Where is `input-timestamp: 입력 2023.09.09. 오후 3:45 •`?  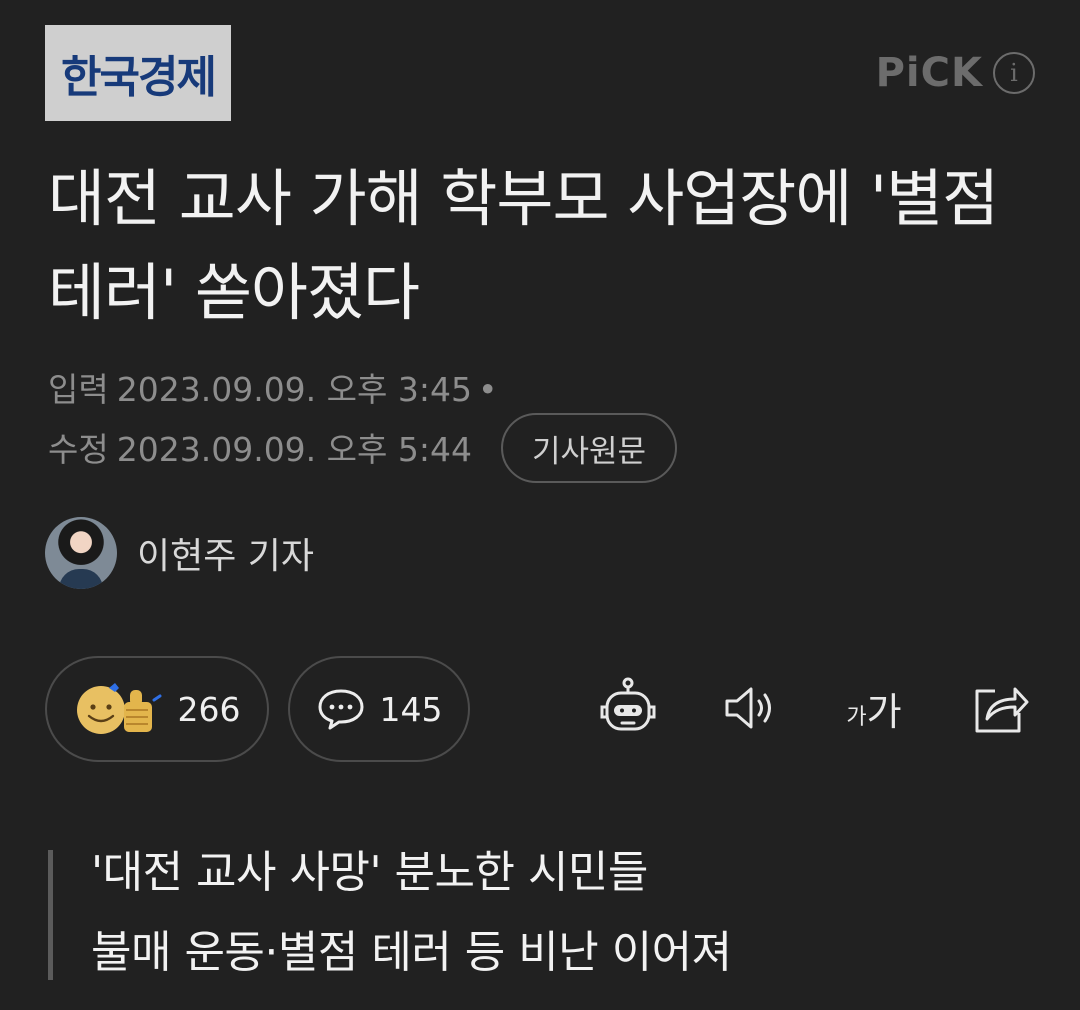 input-timestamp: 입력 2023.09.09. 오후 3:45 • is located at coordinates (272, 387).